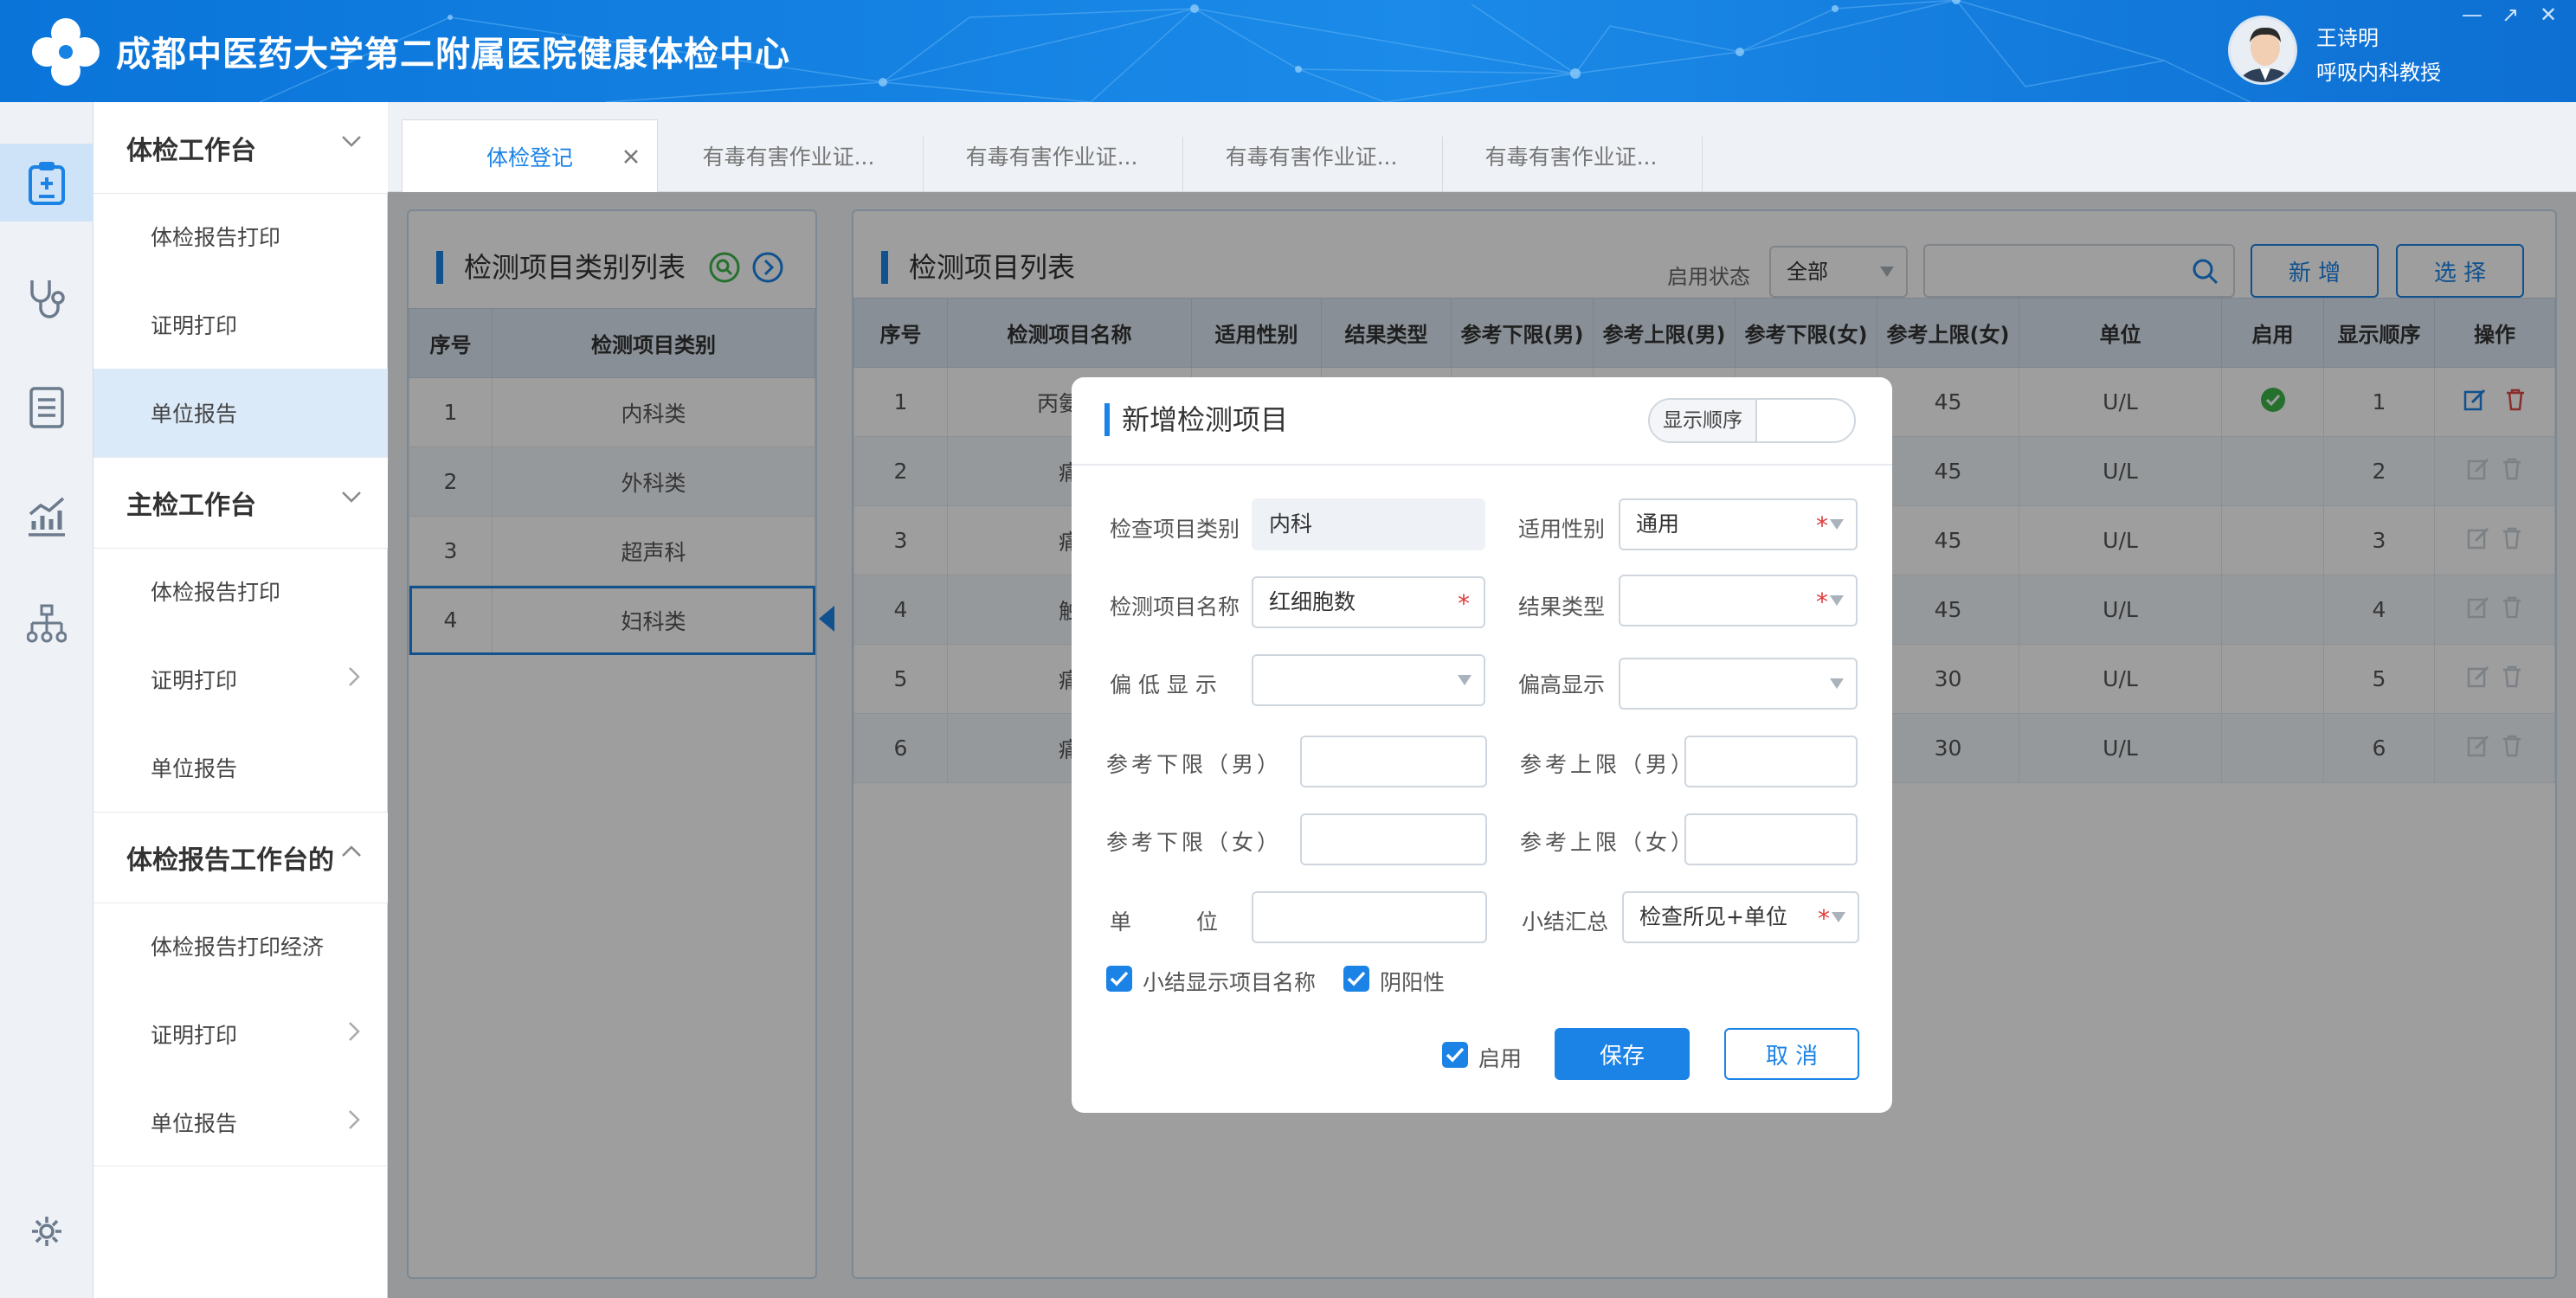 The width and height of the screenshot is (2576, 1298). I want to click on high-display-label: 偏高显示, so click(1562, 684).